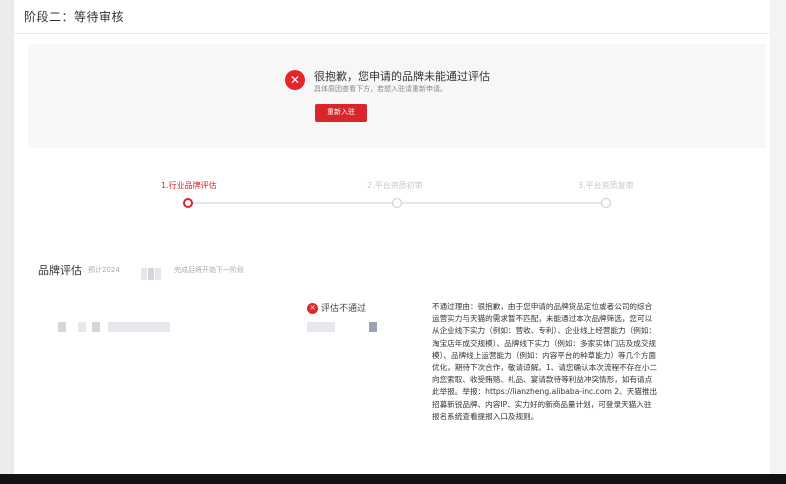  Describe the element at coordinates (393, 479) in the screenshot. I see `taskbar` at that location.